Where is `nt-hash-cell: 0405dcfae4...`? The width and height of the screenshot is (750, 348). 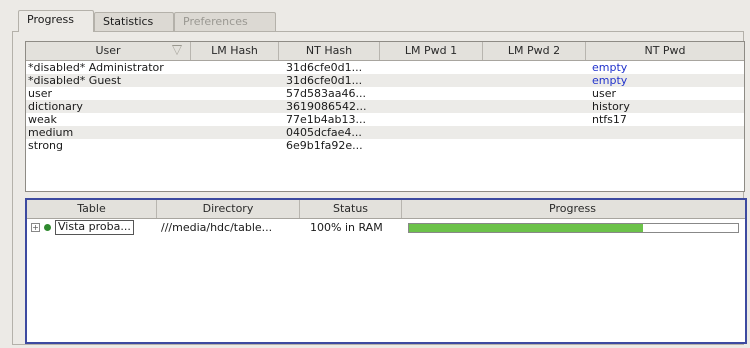
nt-hash-cell: 0405dcfae4... is located at coordinates (324, 132).